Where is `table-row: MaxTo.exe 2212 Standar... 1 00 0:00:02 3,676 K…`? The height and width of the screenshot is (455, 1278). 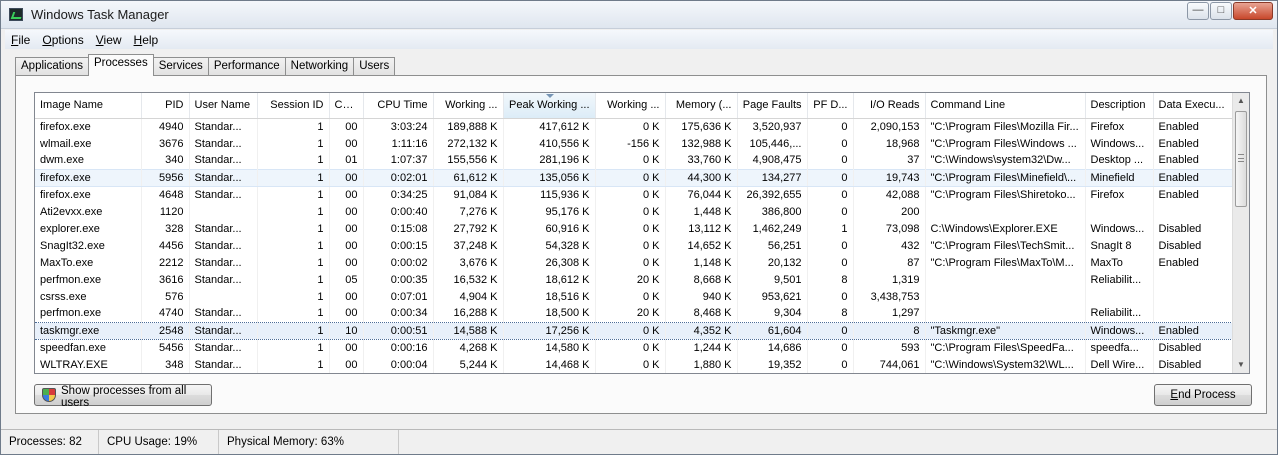
table-row: MaxTo.exe 2212 Standar... 1 00 0:00:02 3,676 K… is located at coordinates (635, 262).